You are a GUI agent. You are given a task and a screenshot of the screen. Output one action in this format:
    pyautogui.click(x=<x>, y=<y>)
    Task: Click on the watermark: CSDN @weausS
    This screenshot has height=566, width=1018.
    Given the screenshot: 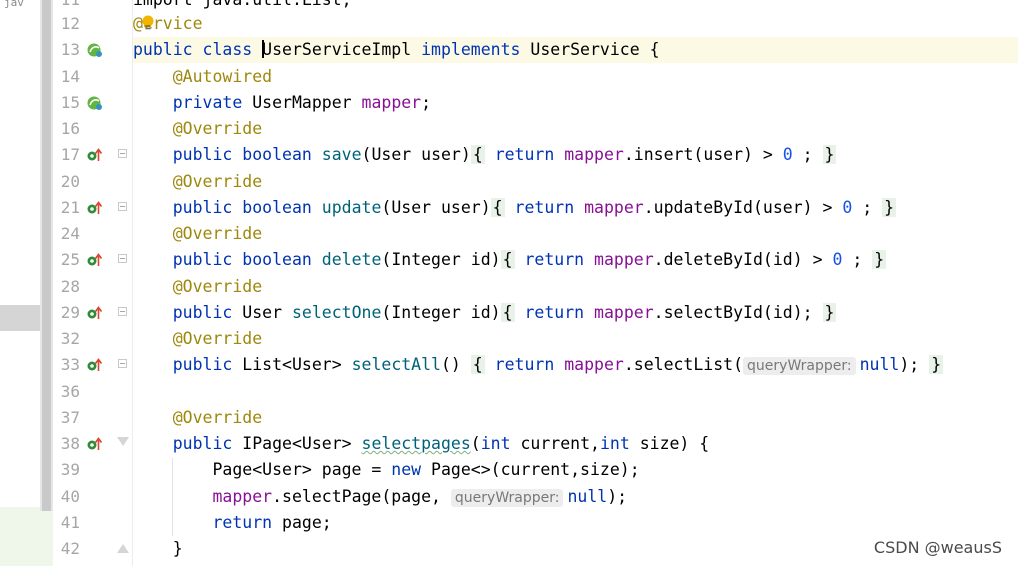 What is the action you would take?
    pyautogui.click(x=937, y=547)
    